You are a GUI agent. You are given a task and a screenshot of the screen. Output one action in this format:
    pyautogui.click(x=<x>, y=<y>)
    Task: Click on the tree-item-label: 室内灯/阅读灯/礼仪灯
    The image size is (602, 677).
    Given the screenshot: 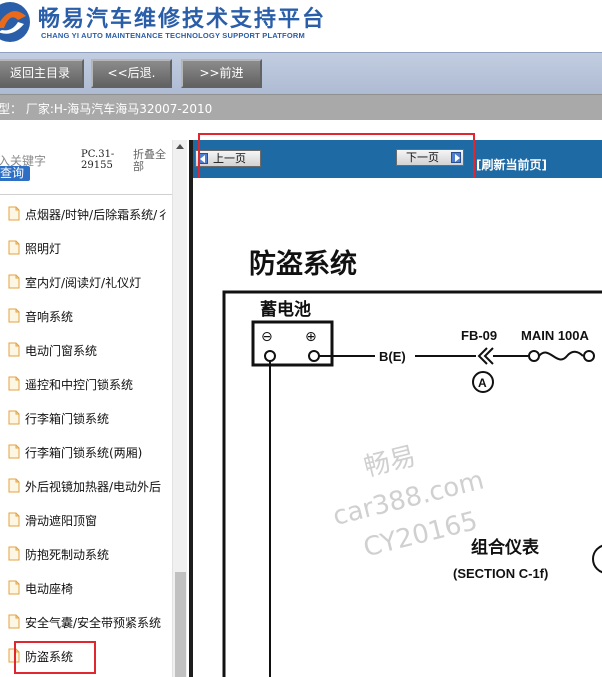 What is the action you would take?
    pyautogui.click(x=83, y=283)
    